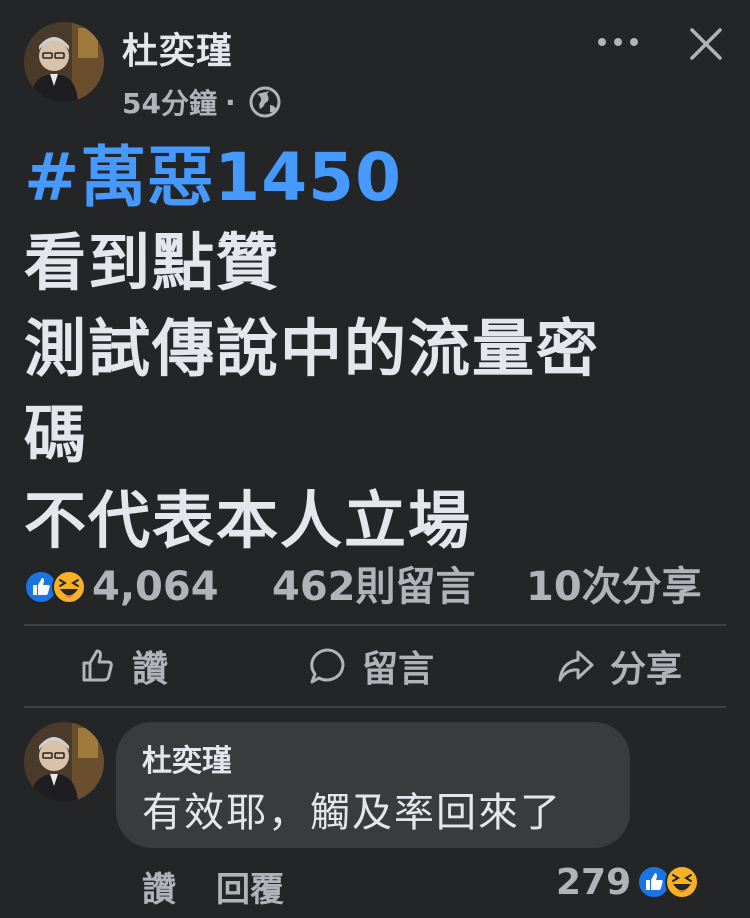 The height and width of the screenshot is (918, 750). Describe the element at coordinates (373, 785) in the screenshot. I see `comment-bubble: 杜奕瑾 有效耶，觸及率回來了` at that location.